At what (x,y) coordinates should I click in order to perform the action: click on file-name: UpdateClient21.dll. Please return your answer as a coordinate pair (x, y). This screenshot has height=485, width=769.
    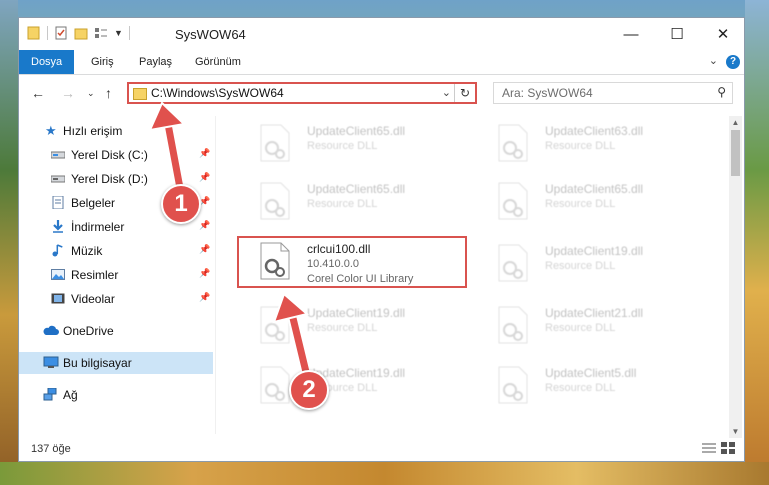
    Looking at the image, I should click on (594, 313).